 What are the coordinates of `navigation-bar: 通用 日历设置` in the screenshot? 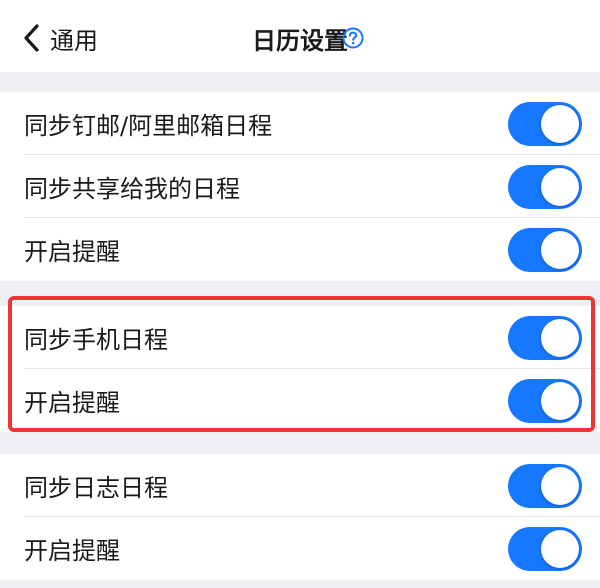 It's located at (300, 36).